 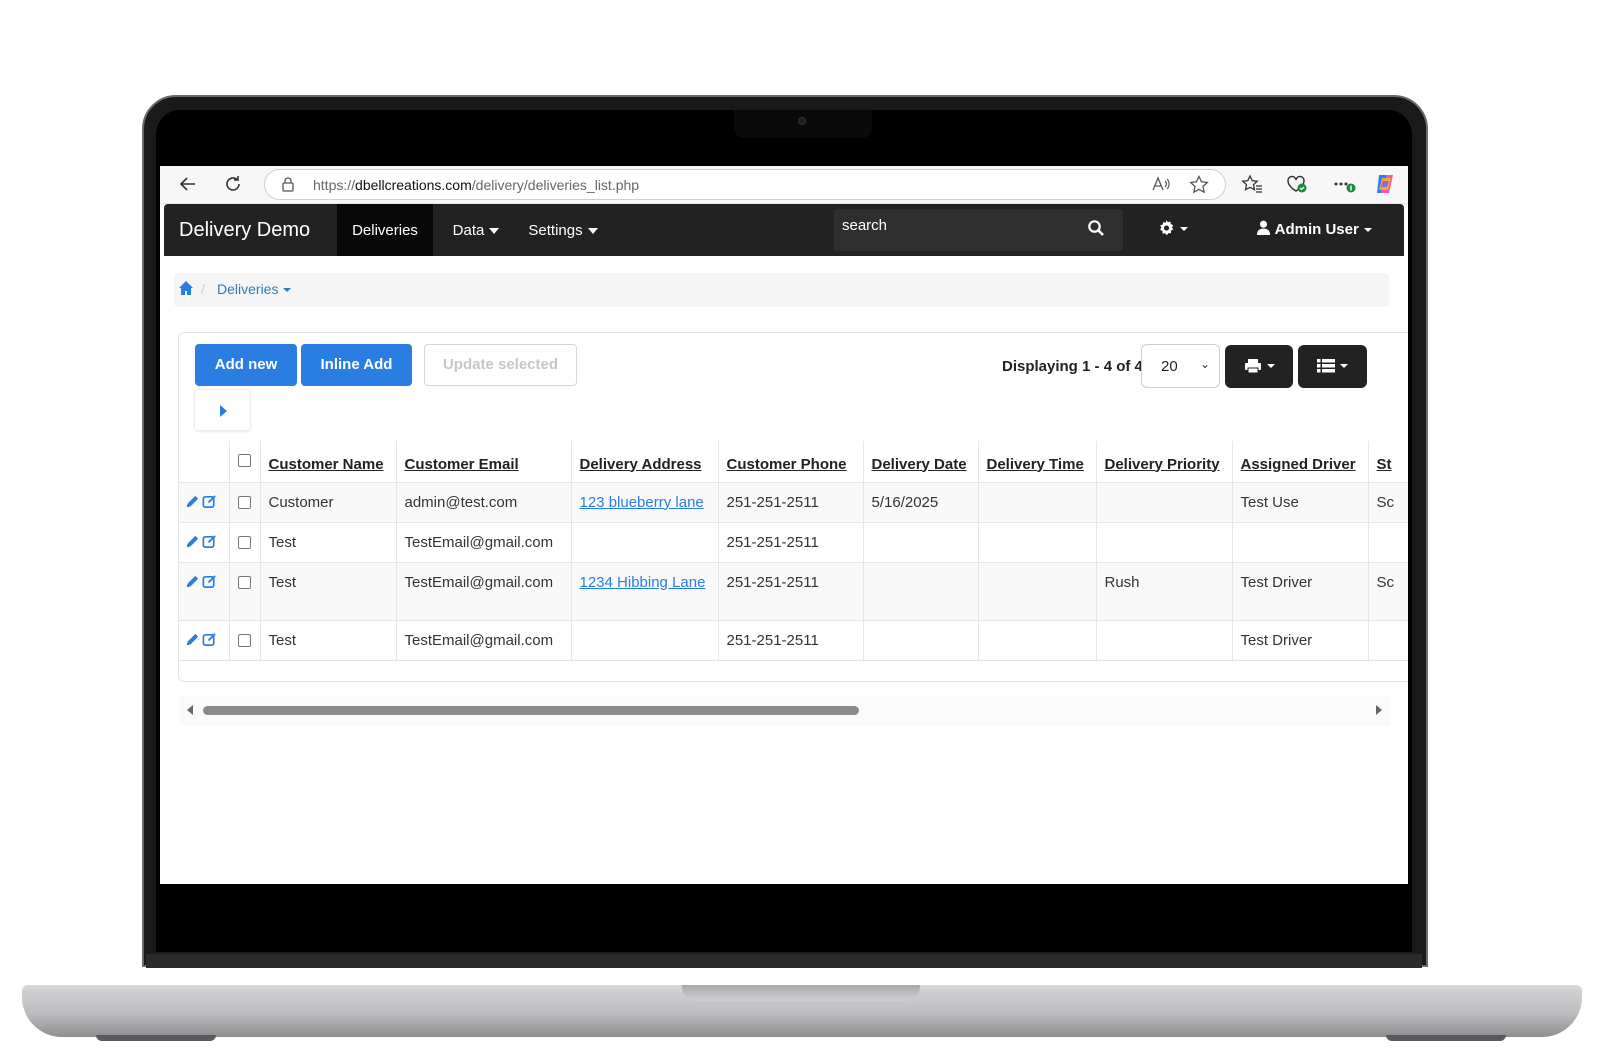 What do you see at coordinates (531, 710) in the screenshot?
I see `scrollbar-thumb` at bounding box center [531, 710].